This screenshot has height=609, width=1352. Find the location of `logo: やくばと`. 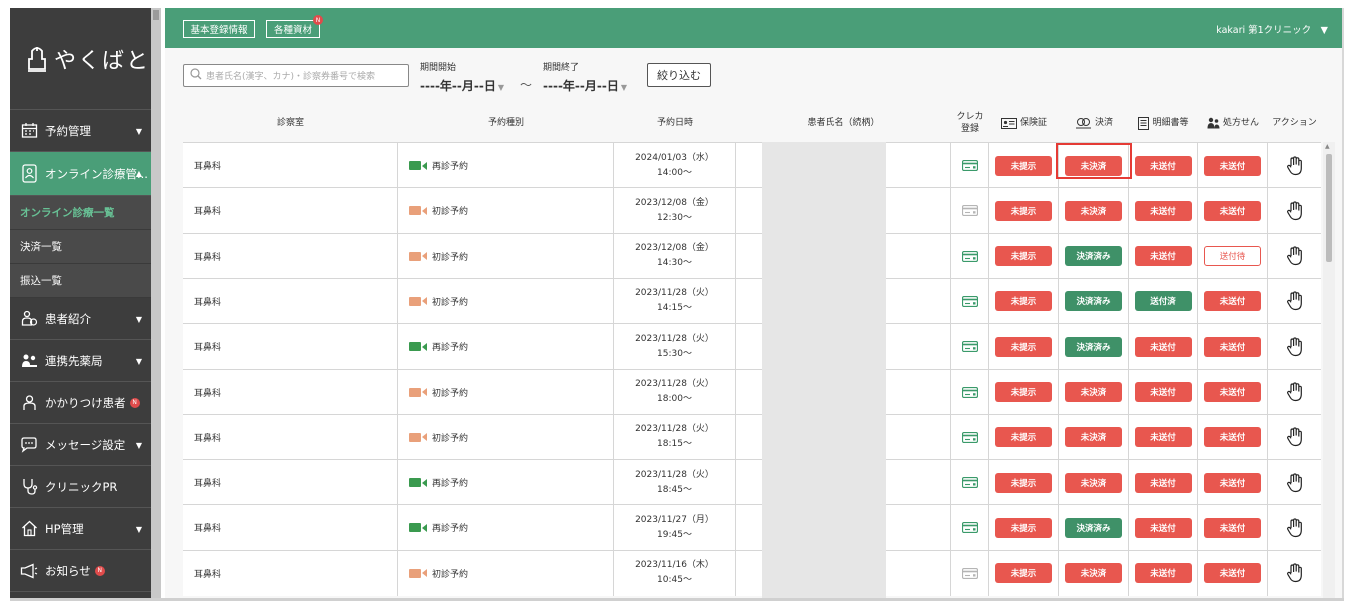

logo: やくばと is located at coordinates (80, 59).